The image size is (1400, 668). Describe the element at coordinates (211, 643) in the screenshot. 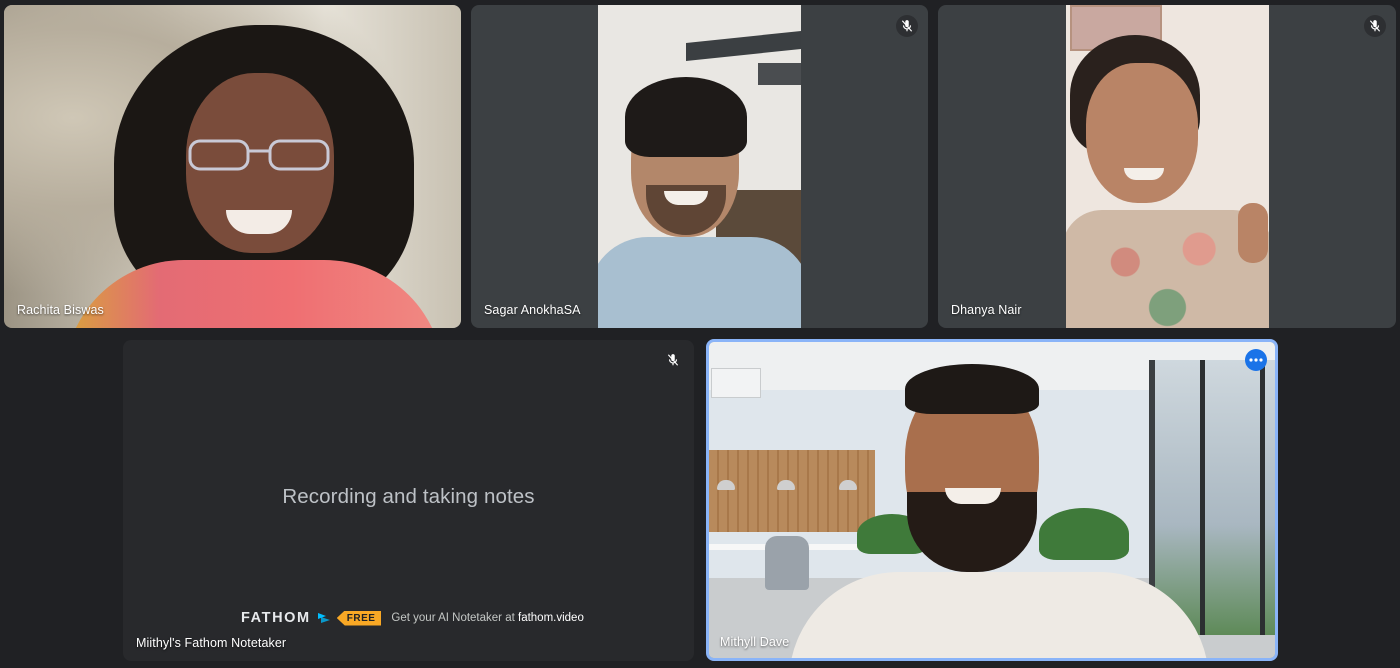

I see `participant-name: Miithyl's Fathom Notetaker` at that location.